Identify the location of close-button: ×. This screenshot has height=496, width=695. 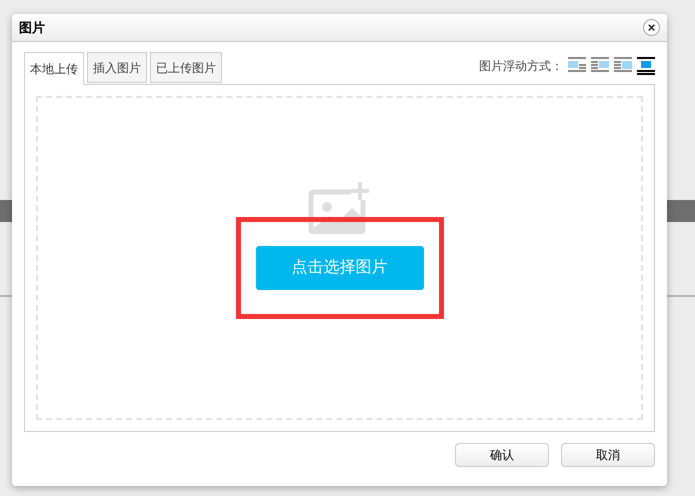
(651, 27).